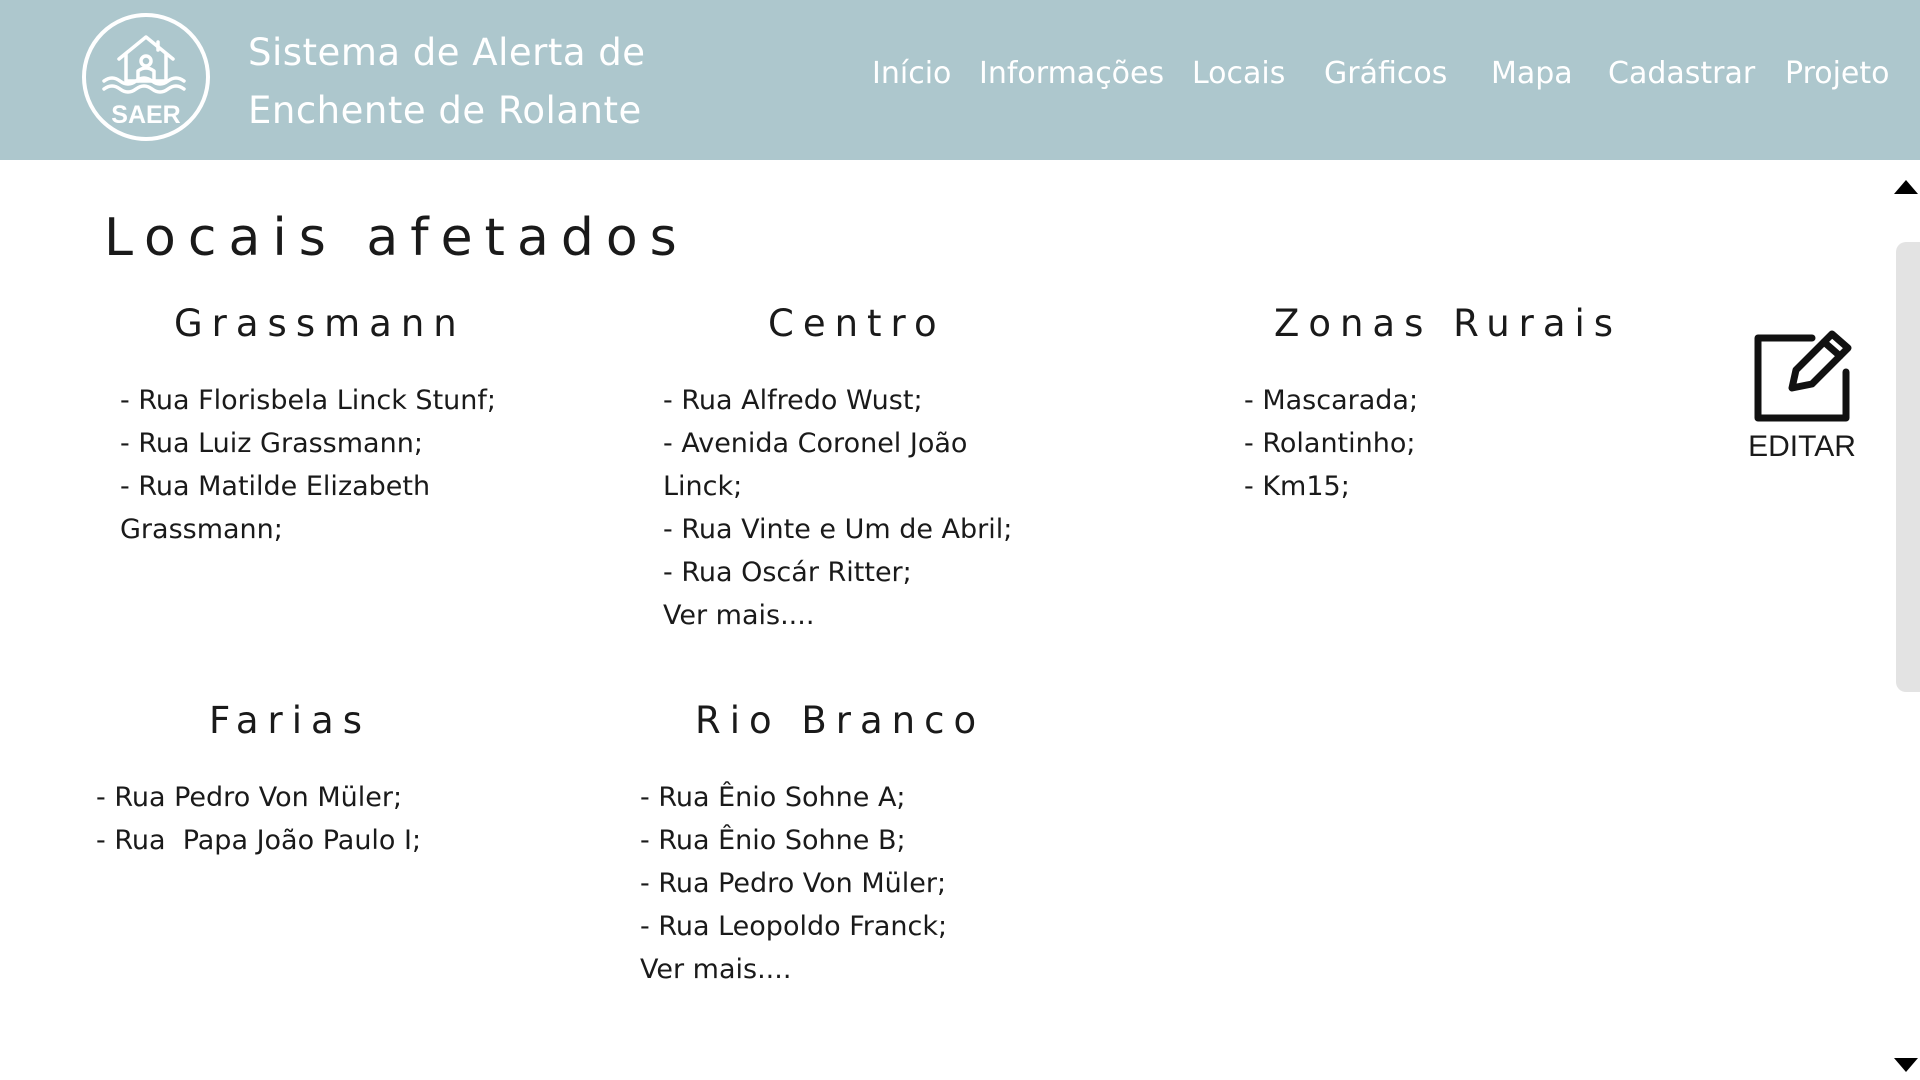  I want to click on nav-informacoes: Informações, so click(1071, 73).